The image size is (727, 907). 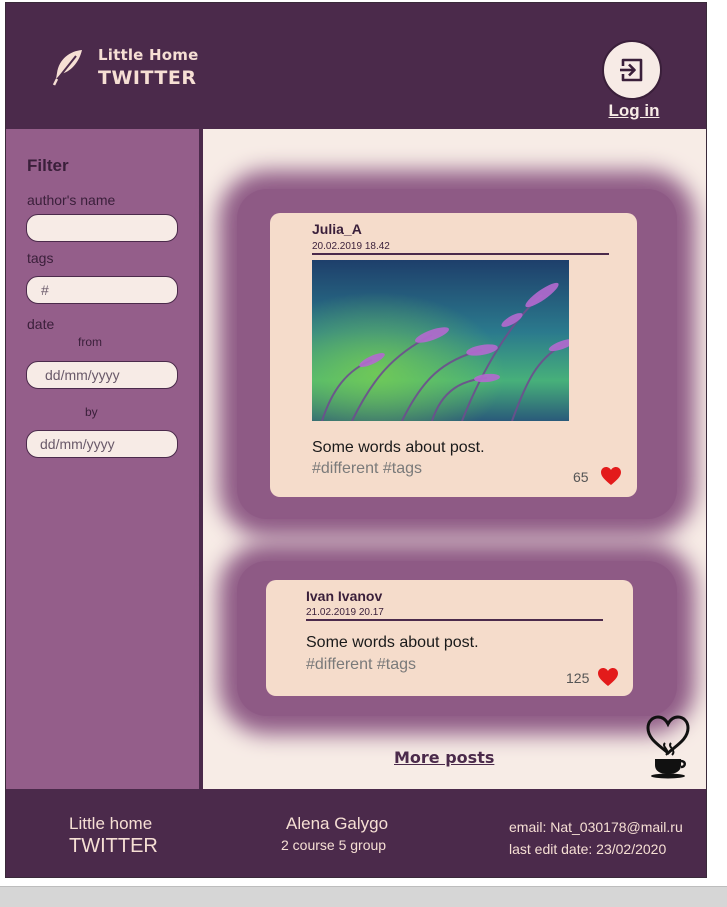 What do you see at coordinates (440, 340) in the screenshot?
I see `post-image` at bounding box center [440, 340].